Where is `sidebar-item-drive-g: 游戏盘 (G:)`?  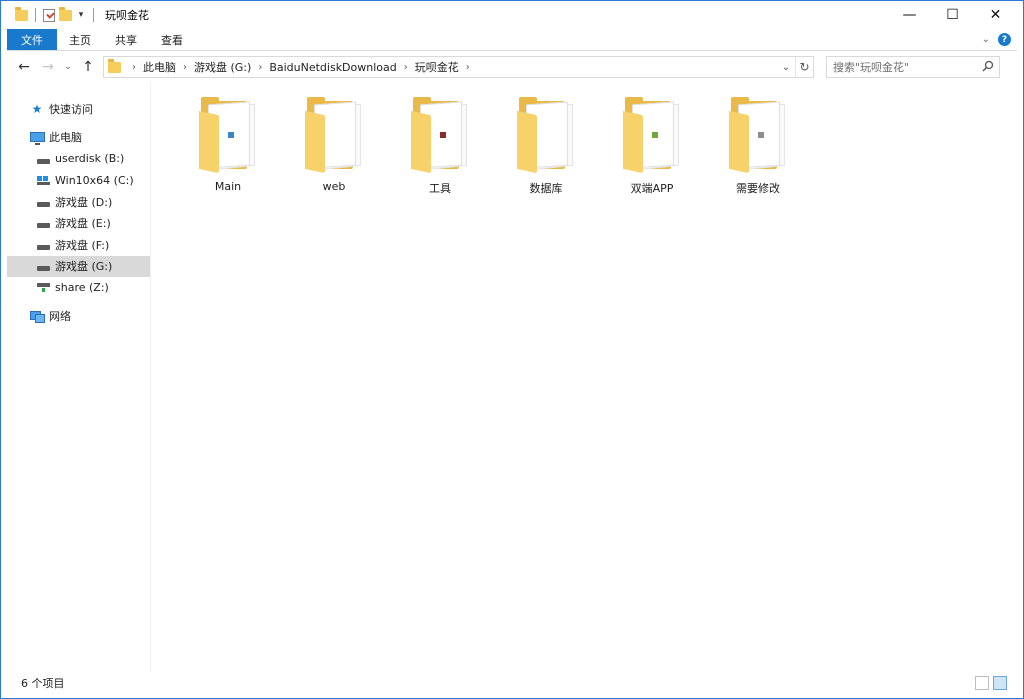 sidebar-item-drive-g: 游戏盘 (G:) is located at coordinates (78, 266).